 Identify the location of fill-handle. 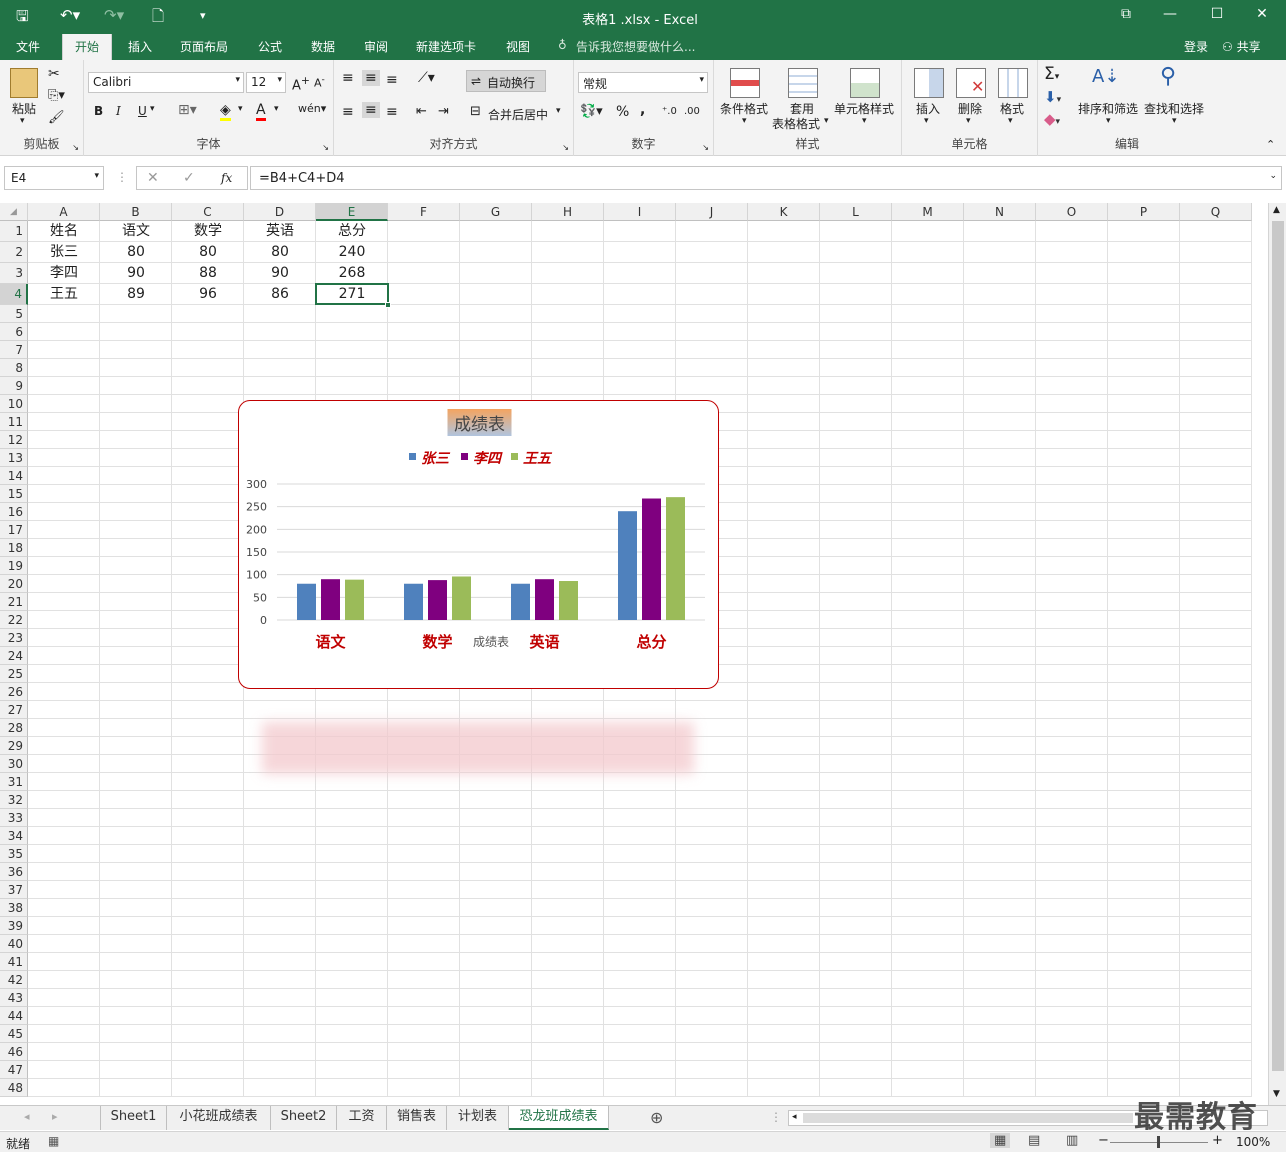
(388, 305).